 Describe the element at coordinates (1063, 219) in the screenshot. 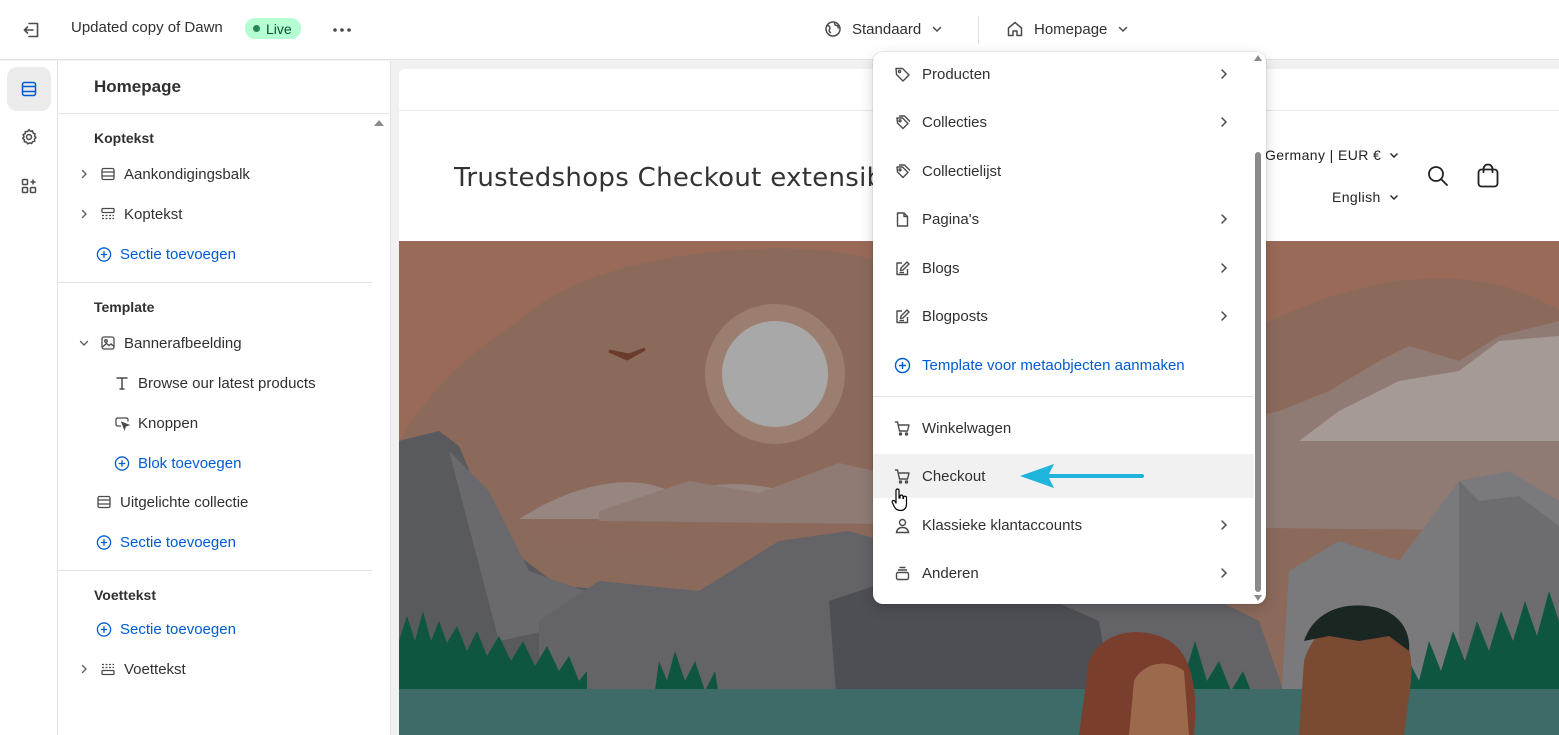

I see `menu-item-pages: Pagina's` at that location.